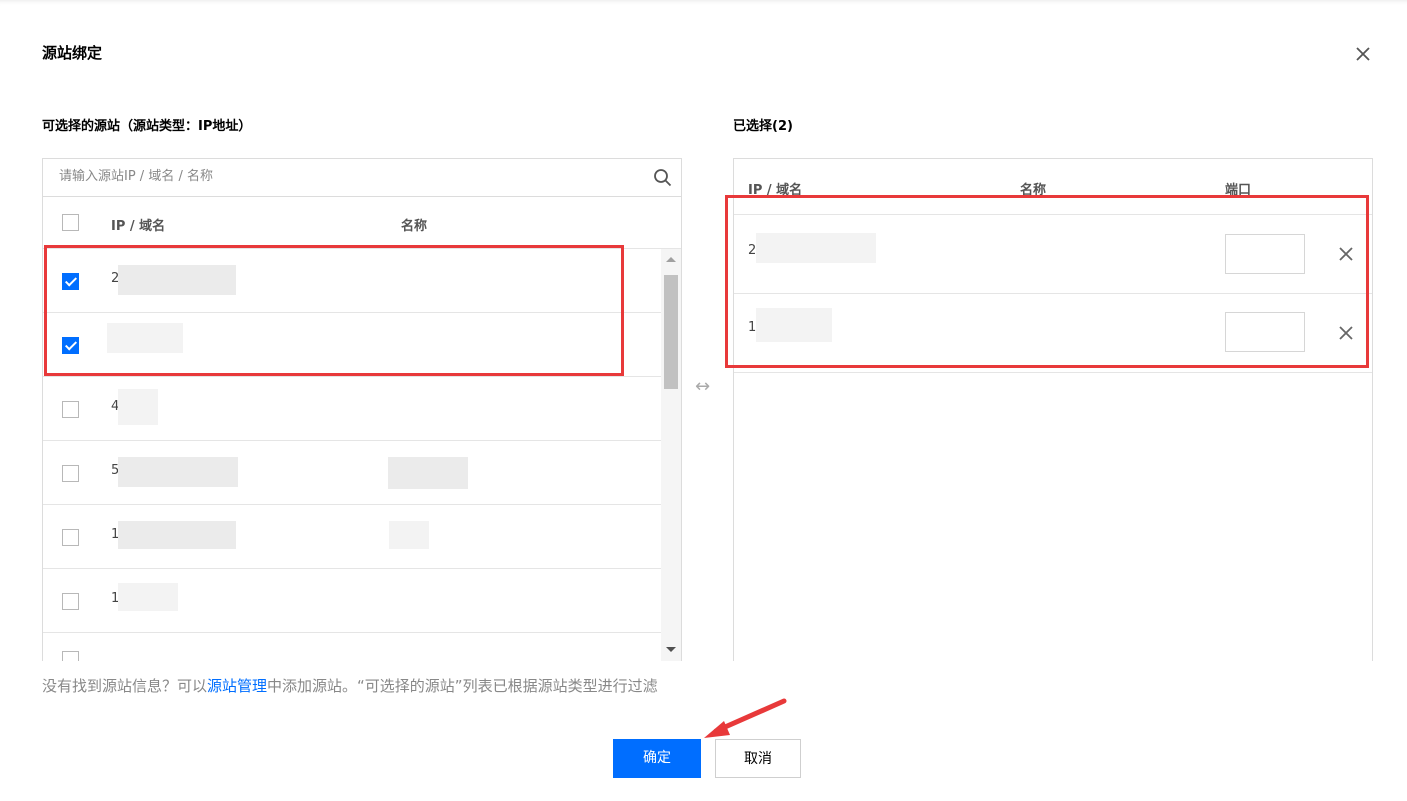  Describe the element at coordinates (671, 649) in the screenshot. I see `scroll-down-icon` at that location.